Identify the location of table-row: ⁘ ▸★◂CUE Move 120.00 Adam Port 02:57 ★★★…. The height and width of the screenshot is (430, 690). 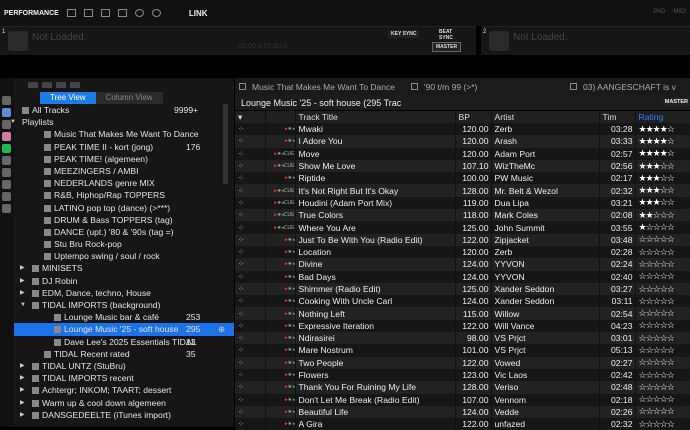
(462, 153).